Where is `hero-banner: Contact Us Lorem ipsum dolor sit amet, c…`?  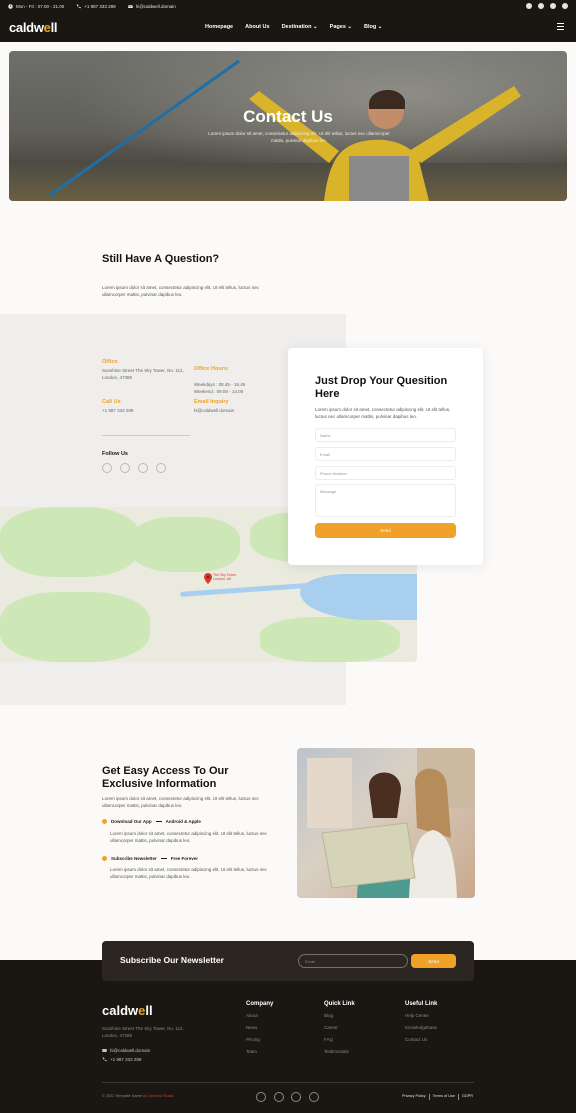 hero-banner: Contact Us Lorem ipsum dolor sit amet, c… is located at coordinates (288, 126).